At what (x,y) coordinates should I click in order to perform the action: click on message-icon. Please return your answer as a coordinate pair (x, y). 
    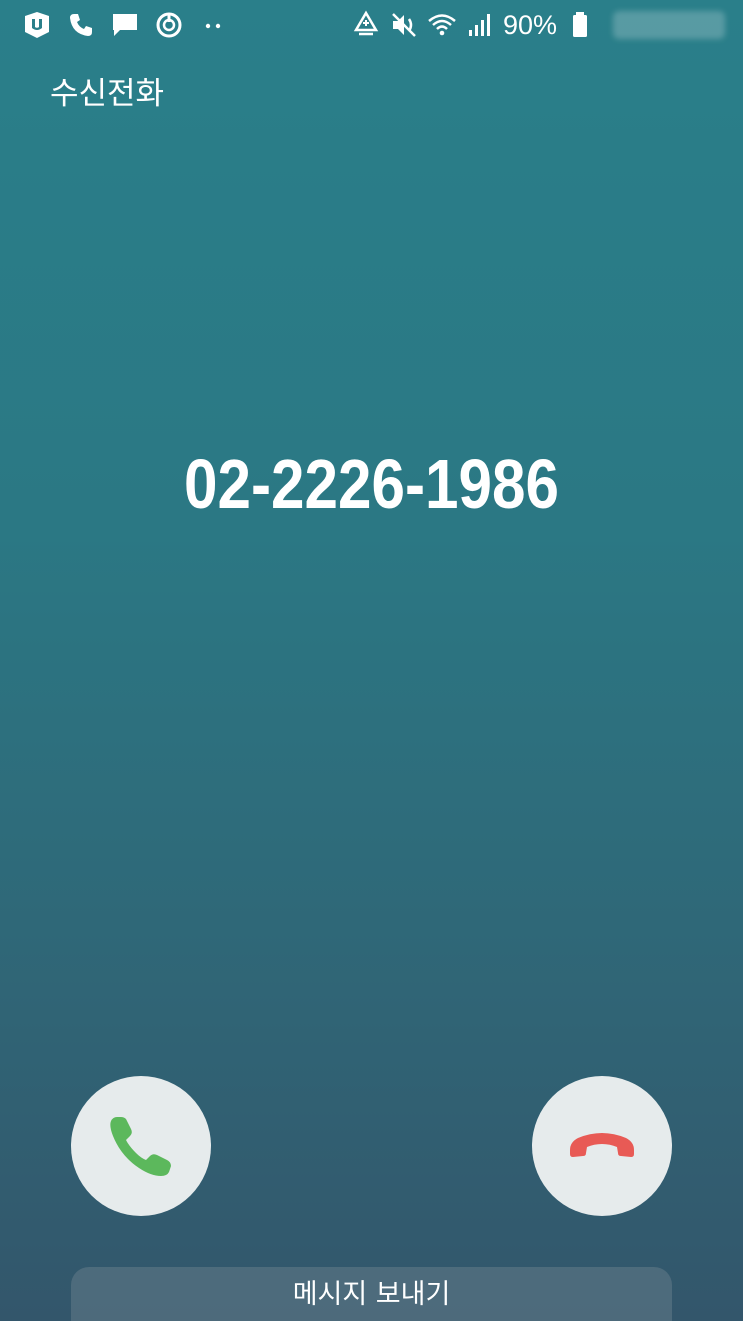
    Looking at the image, I should click on (125, 25).